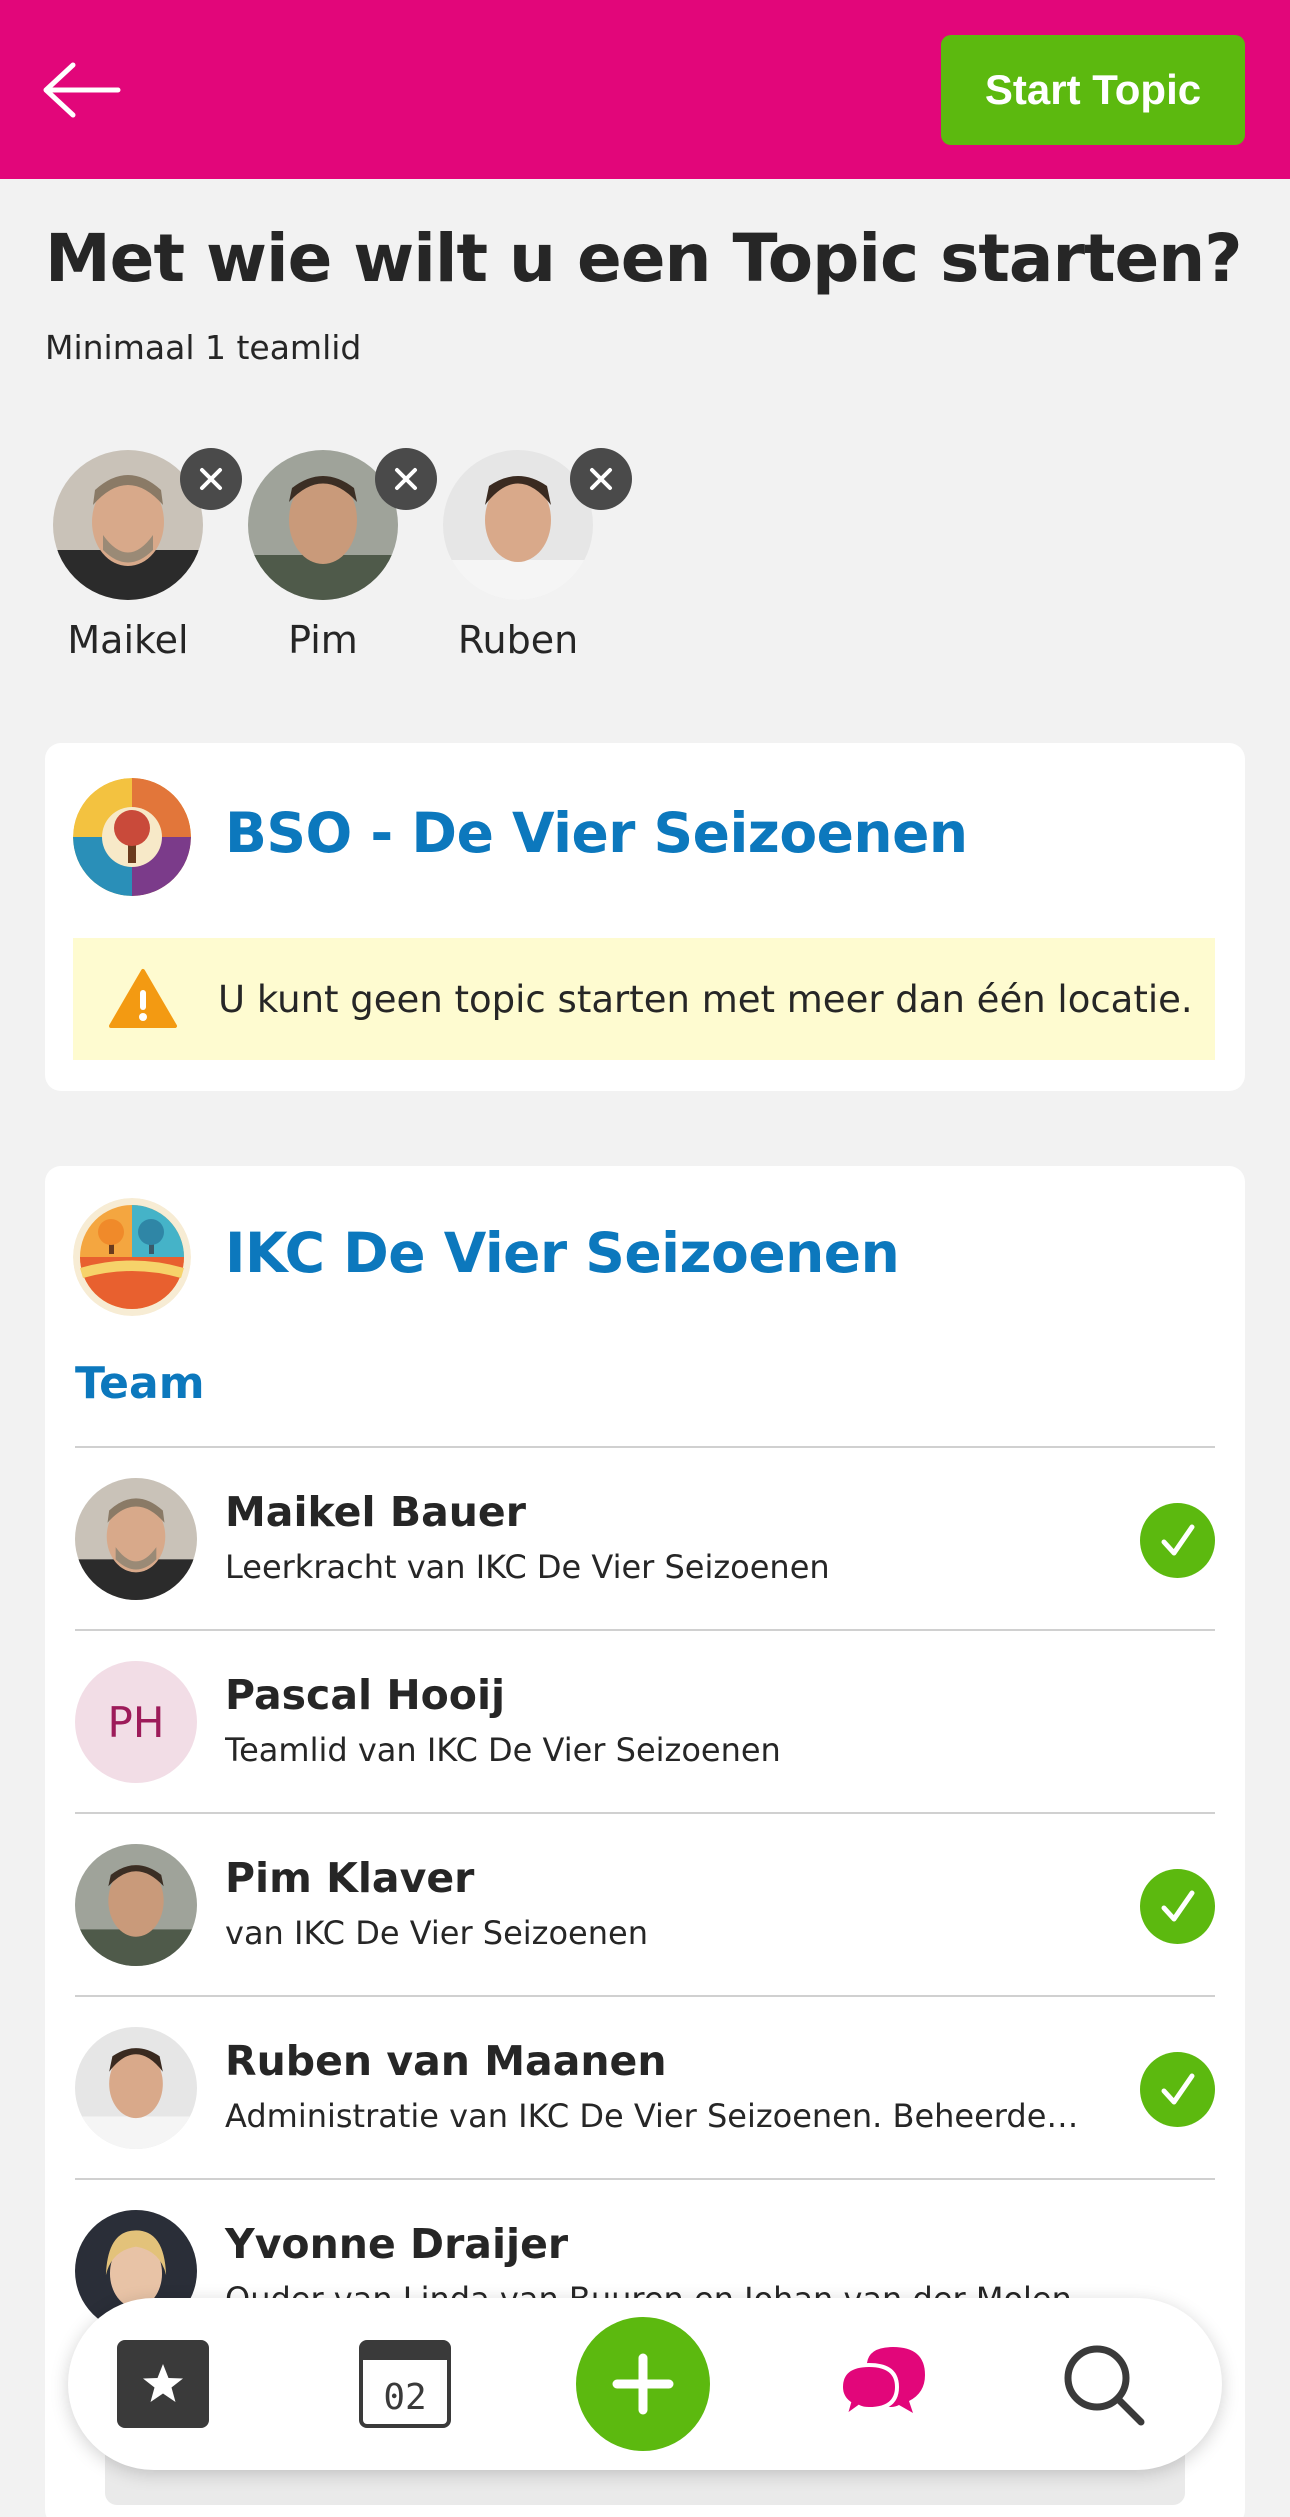 This screenshot has width=1290, height=2517. I want to click on member-row: Pim Klaver van IKC De Vier Seizoenen, so click(645, 1905).